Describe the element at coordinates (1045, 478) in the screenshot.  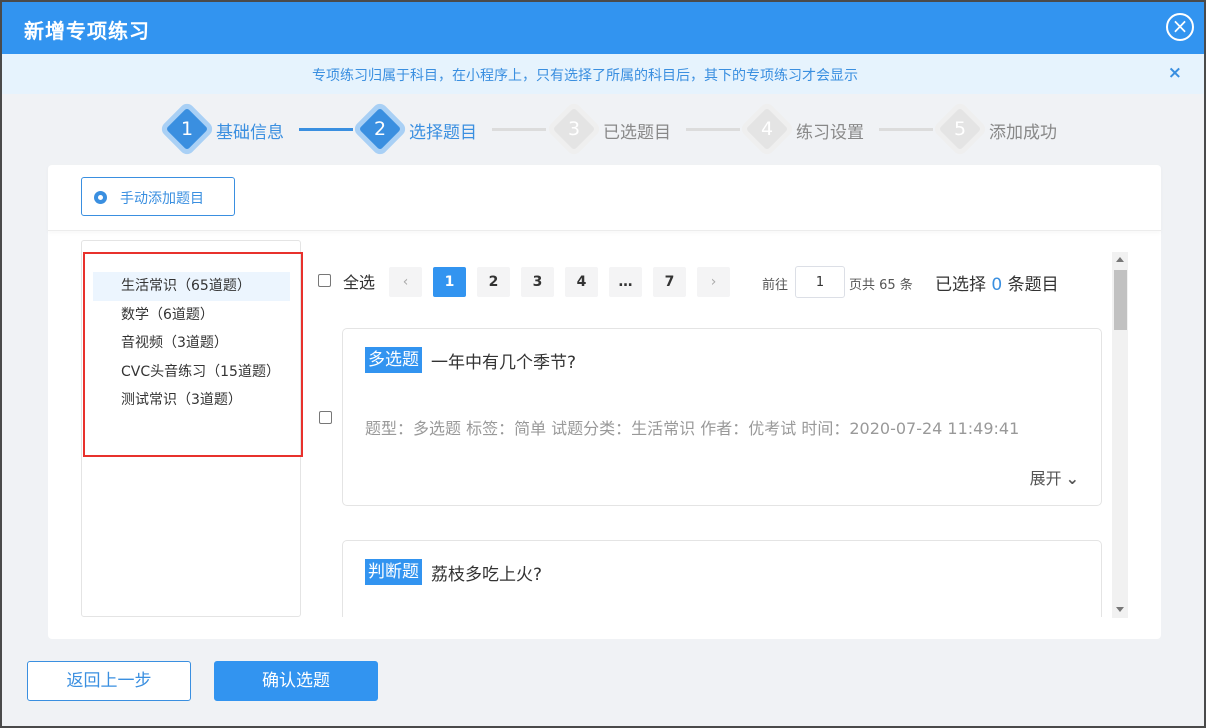
I see `expand-label: 展开` at that location.